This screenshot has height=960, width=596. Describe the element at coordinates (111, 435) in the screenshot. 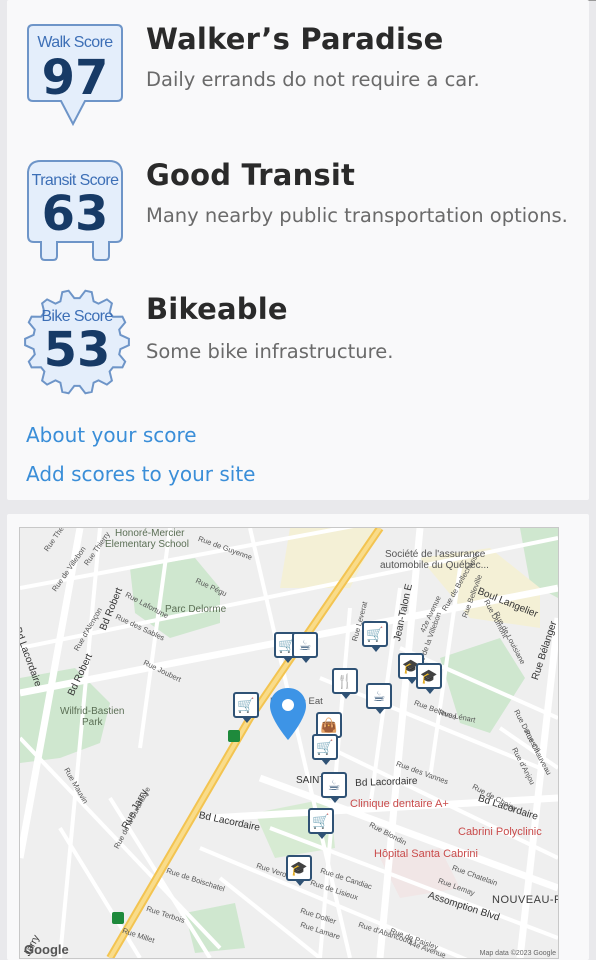

I see `about-score-link: About your score` at that location.